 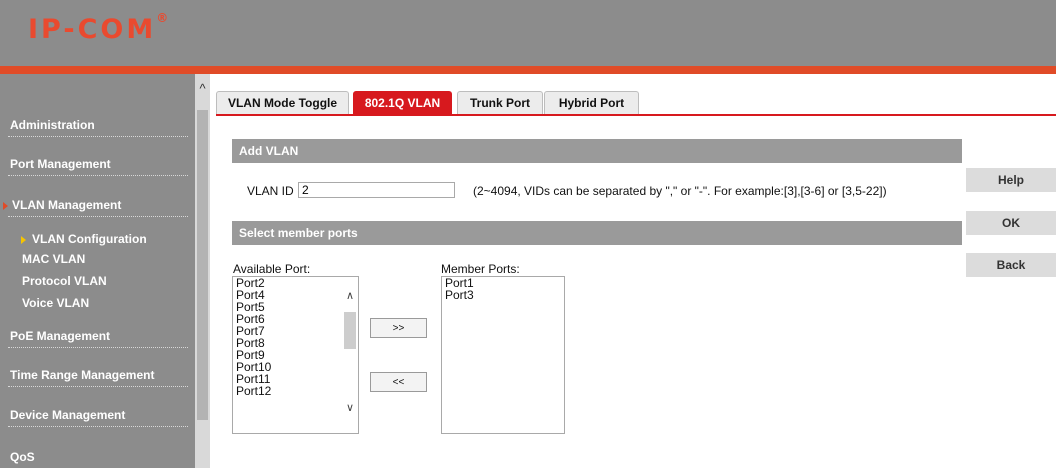 What do you see at coordinates (597, 233) in the screenshot?
I see `select-member-ports-header: Select member ports` at bounding box center [597, 233].